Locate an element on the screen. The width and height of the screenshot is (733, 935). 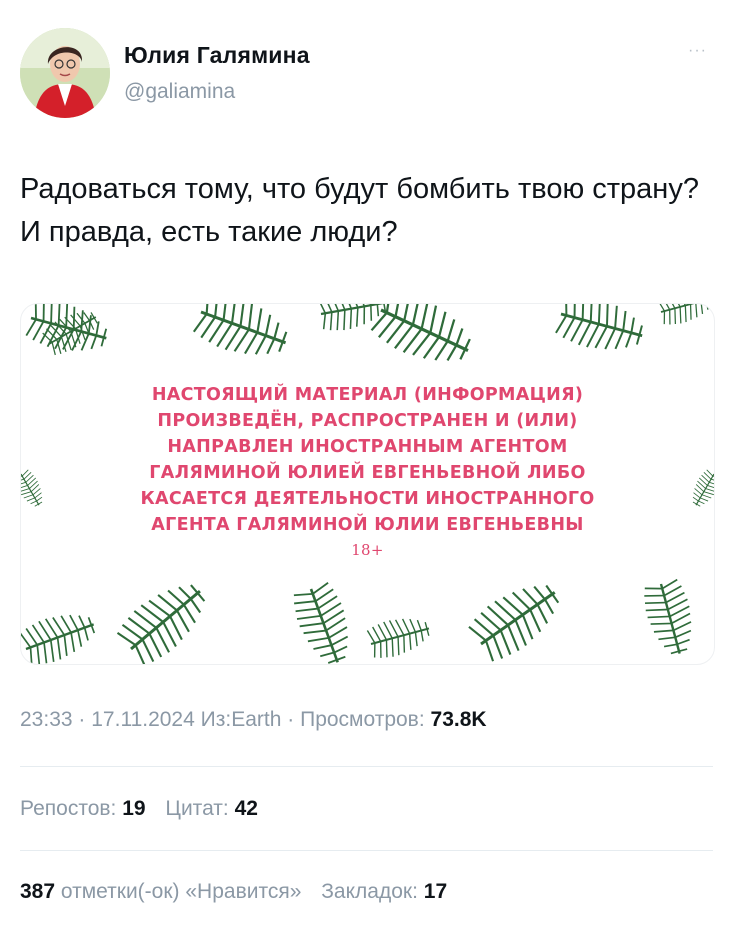
quotes-link: Цитат: 42 is located at coordinates (211, 808).